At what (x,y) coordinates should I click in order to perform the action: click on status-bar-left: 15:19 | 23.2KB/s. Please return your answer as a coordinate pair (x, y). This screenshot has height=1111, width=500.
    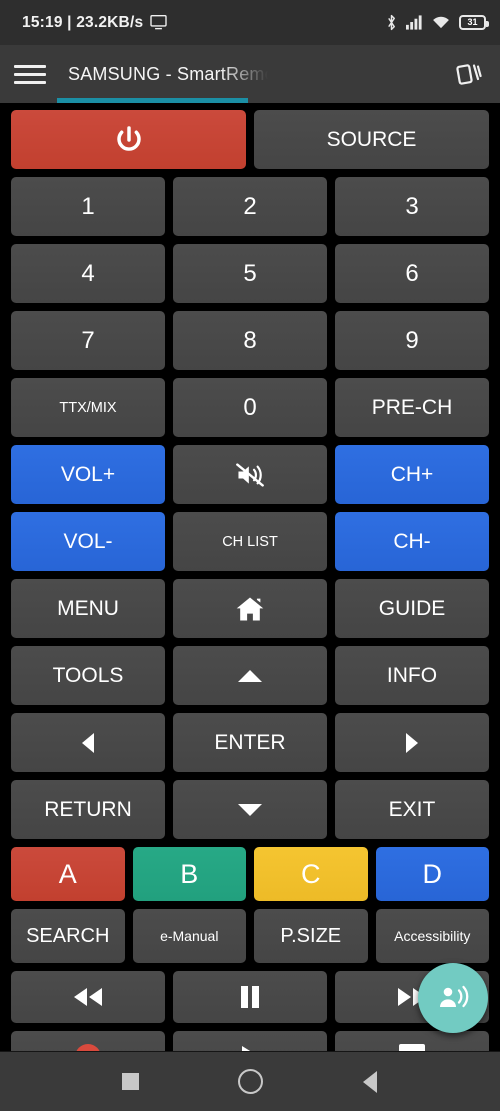
    Looking at the image, I should click on (94, 23).